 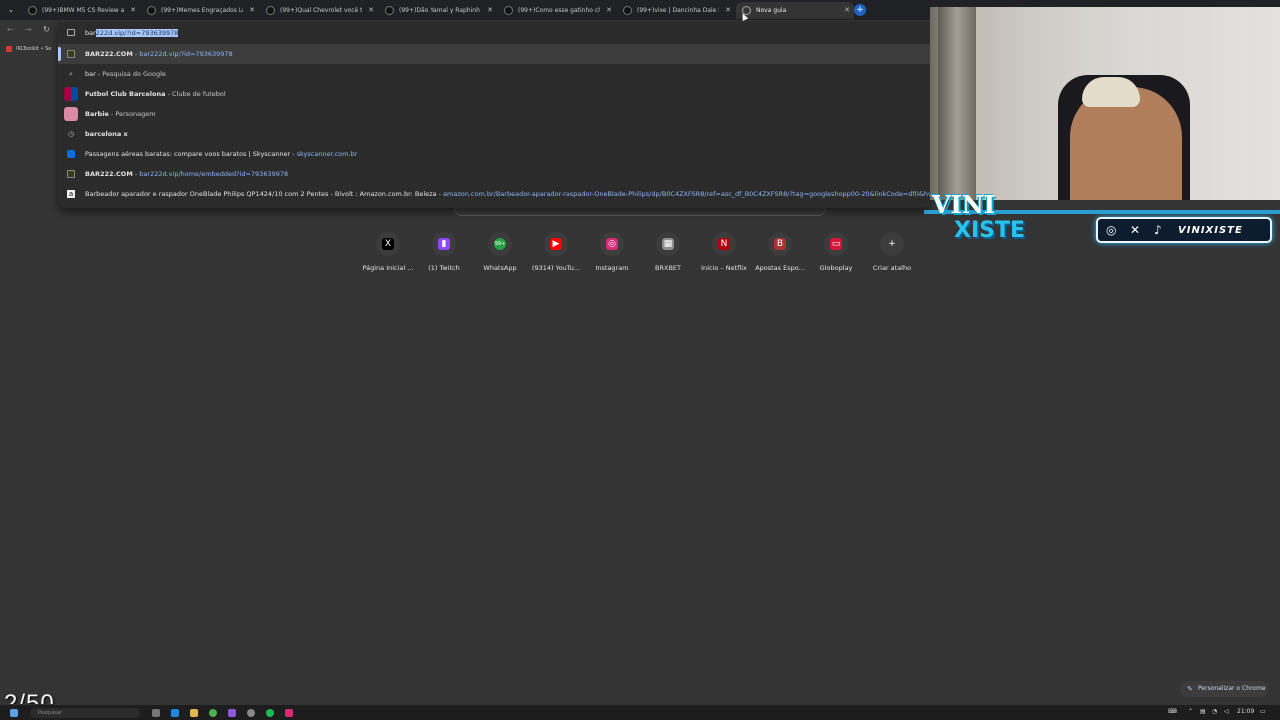 What do you see at coordinates (319, 10) in the screenshot?
I see `tab-3: (99+)Qual Chevrolet você teria ✕` at bounding box center [319, 10].